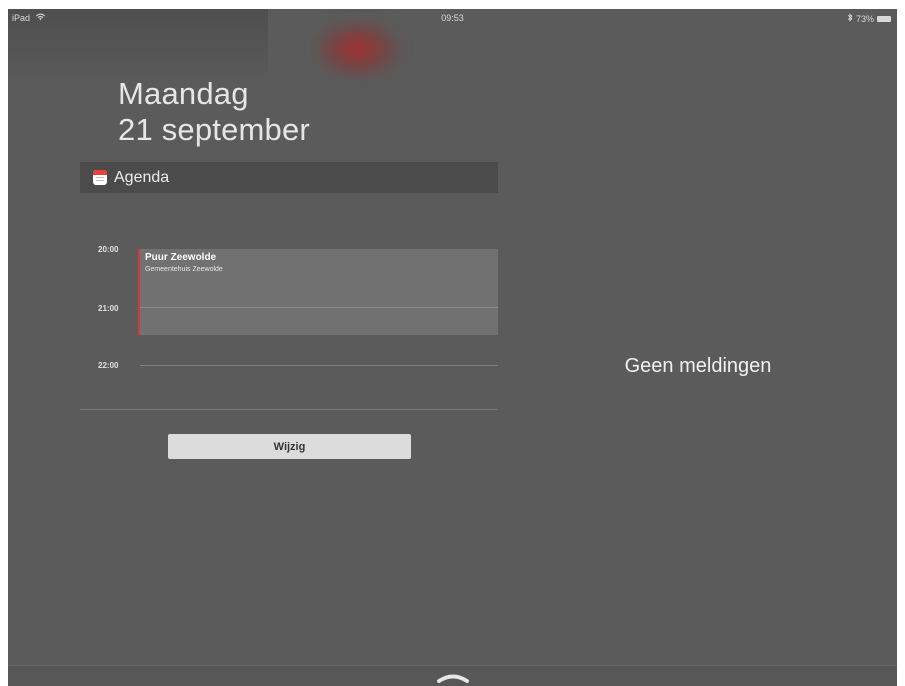 This screenshot has height=686, width=905. Describe the element at coordinates (698, 366) in the screenshot. I see `no-notifications-text: Geen meldingen` at that location.